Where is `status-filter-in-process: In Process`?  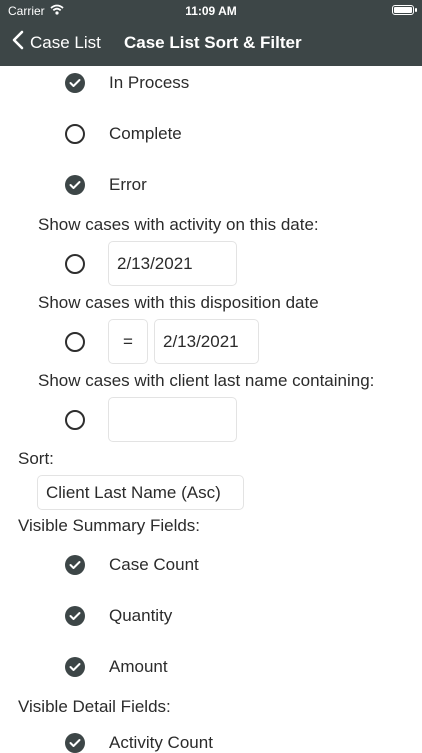
status-filter-in-process: In Process is located at coordinates (127, 83).